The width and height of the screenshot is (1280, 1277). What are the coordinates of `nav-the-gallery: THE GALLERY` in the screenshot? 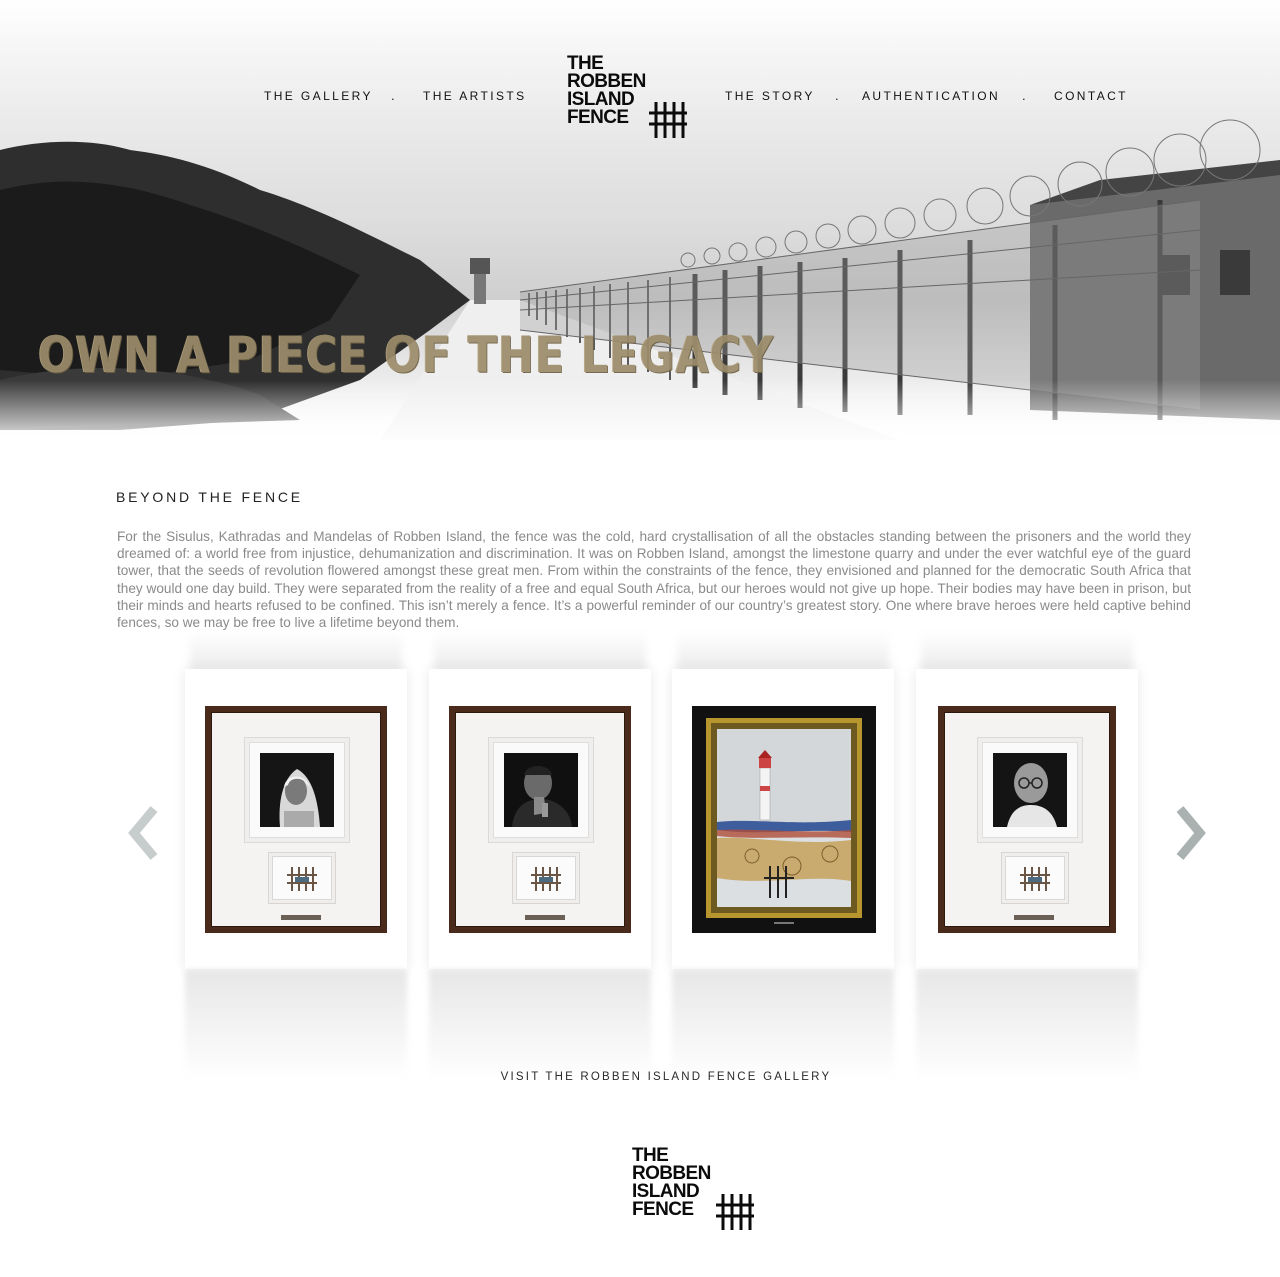 It's located at (318, 96).